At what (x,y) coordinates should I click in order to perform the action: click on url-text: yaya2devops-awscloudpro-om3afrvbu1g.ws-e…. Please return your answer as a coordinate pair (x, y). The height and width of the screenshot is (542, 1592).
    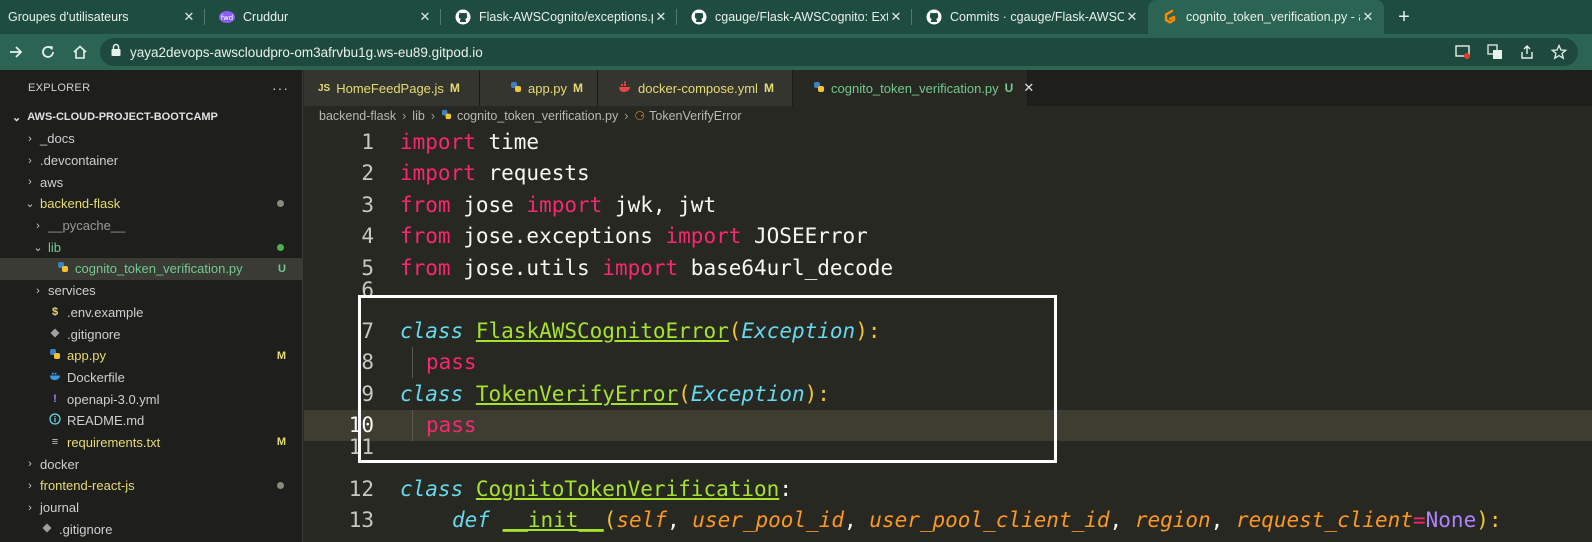
    Looking at the image, I should click on (306, 52).